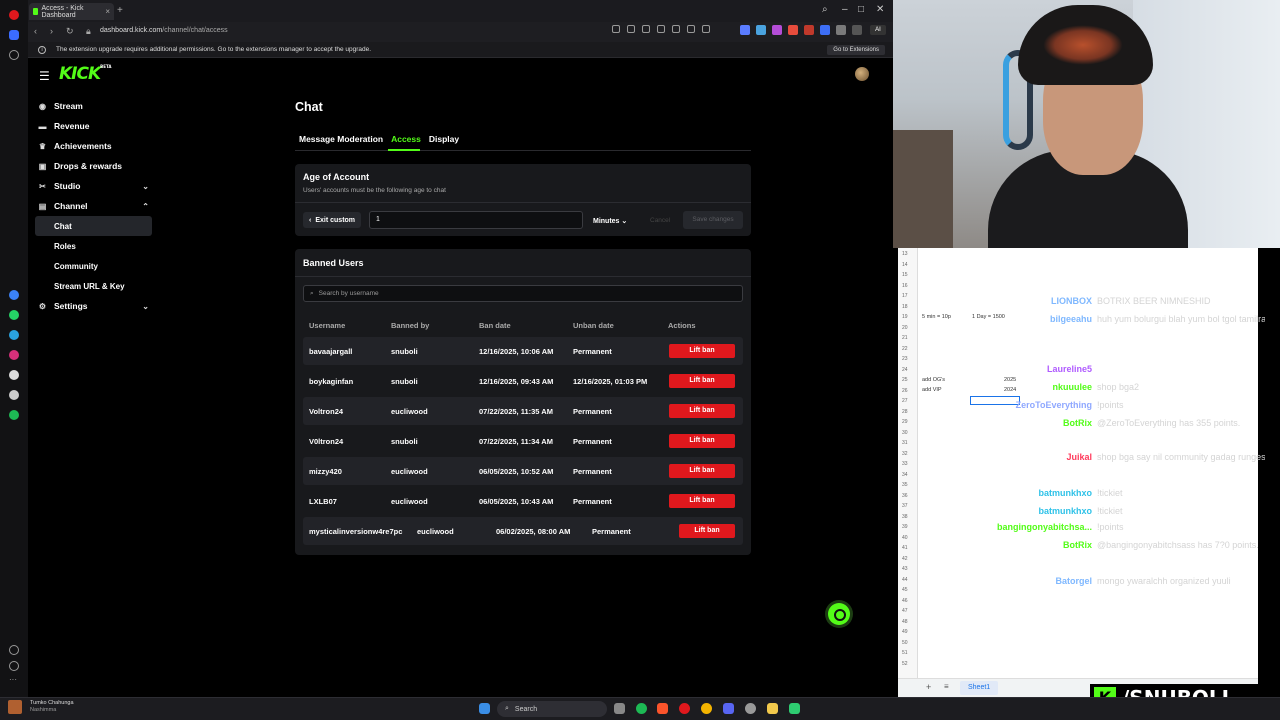 The width and height of the screenshot is (1280, 720). I want to click on chat-username: LIONBOX, so click(1026, 301).